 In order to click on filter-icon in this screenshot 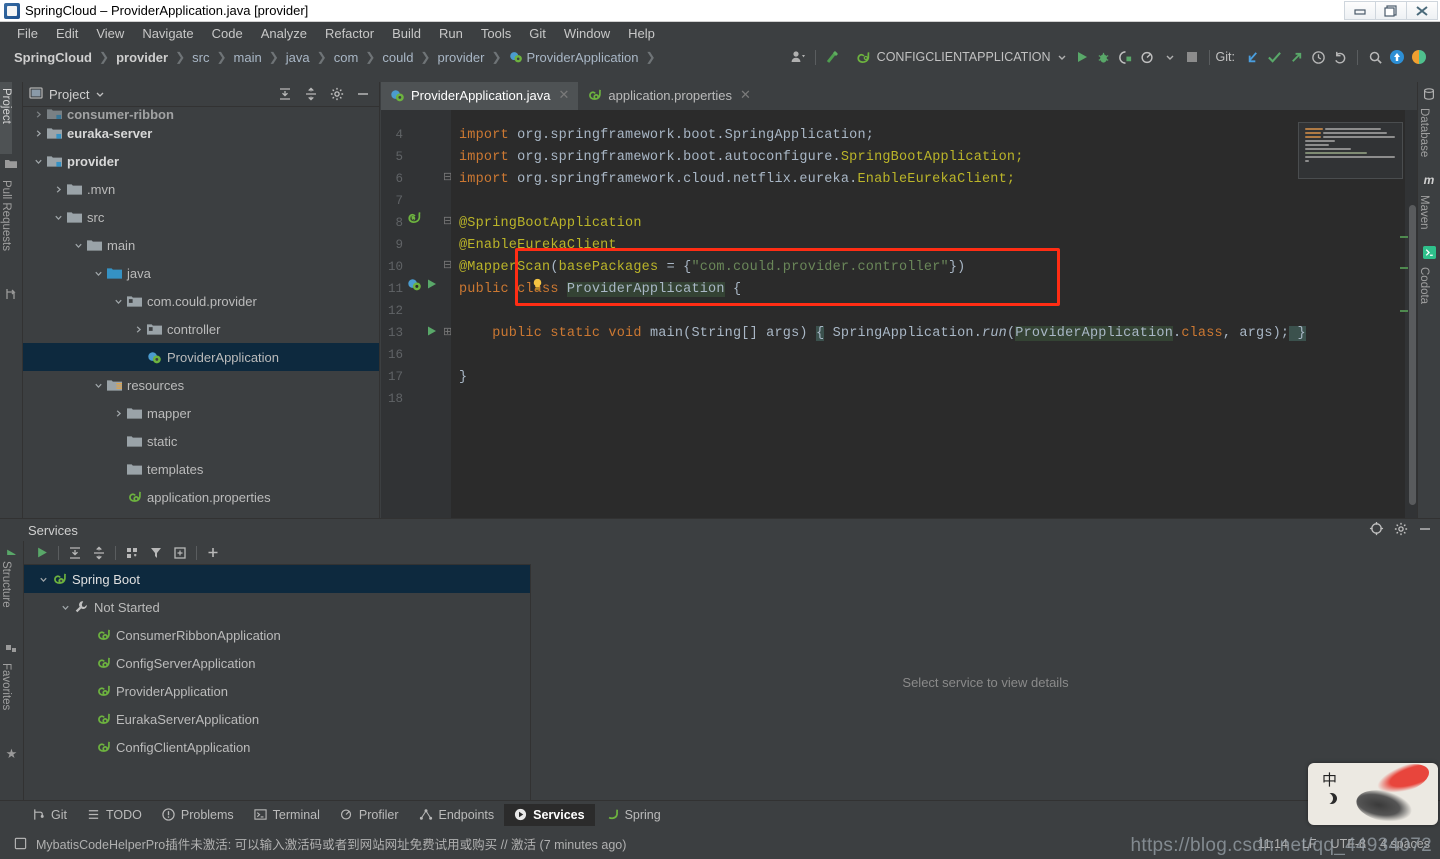, I will do `click(156, 553)`.